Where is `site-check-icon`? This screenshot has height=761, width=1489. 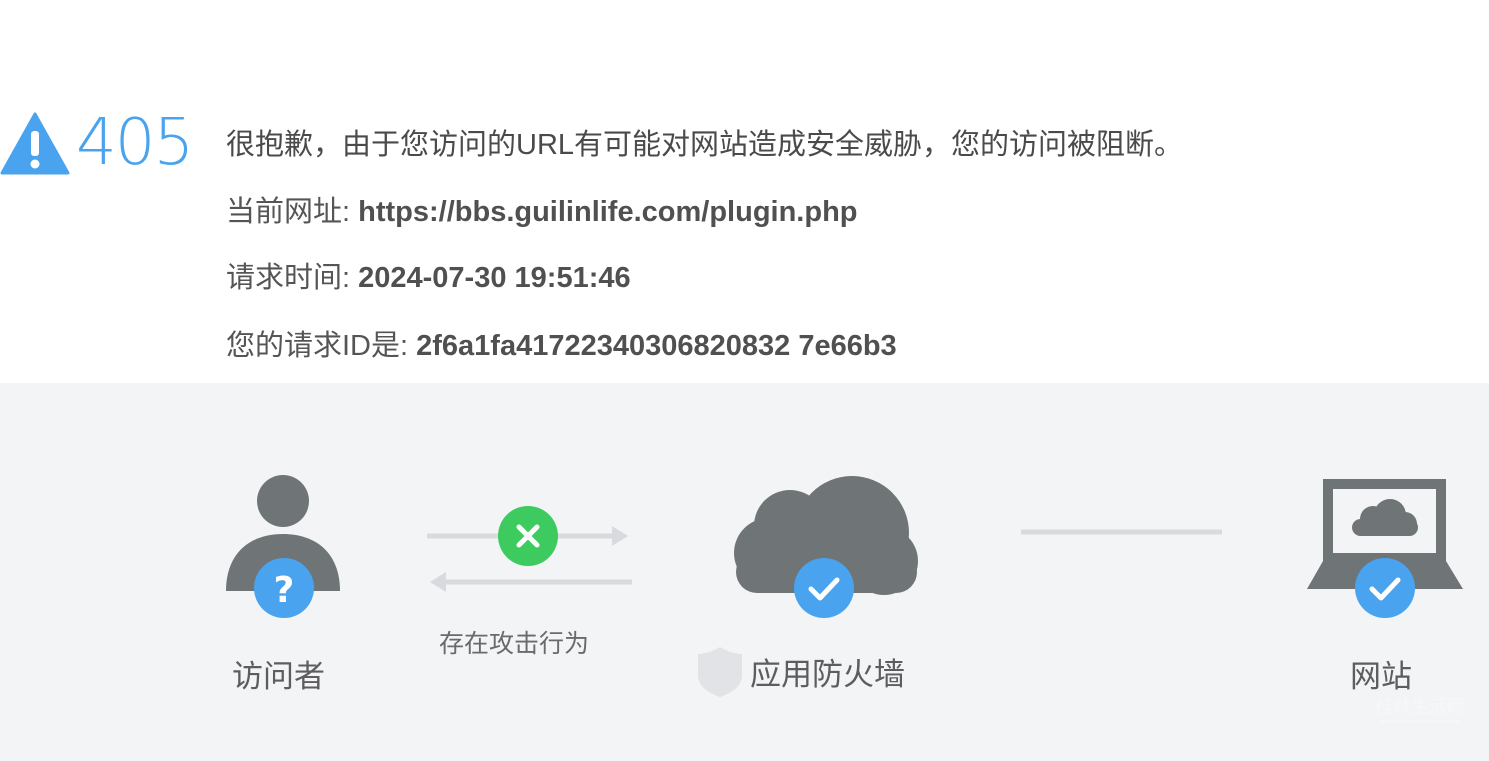 site-check-icon is located at coordinates (1385, 588).